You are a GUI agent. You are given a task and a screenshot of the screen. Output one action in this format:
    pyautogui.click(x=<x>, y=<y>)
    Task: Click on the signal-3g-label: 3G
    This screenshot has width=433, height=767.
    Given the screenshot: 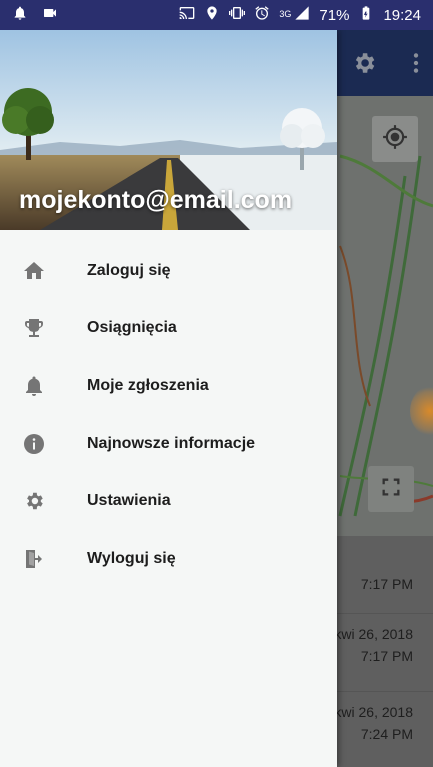 What is the action you would take?
    pyautogui.click(x=285, y=14)
    